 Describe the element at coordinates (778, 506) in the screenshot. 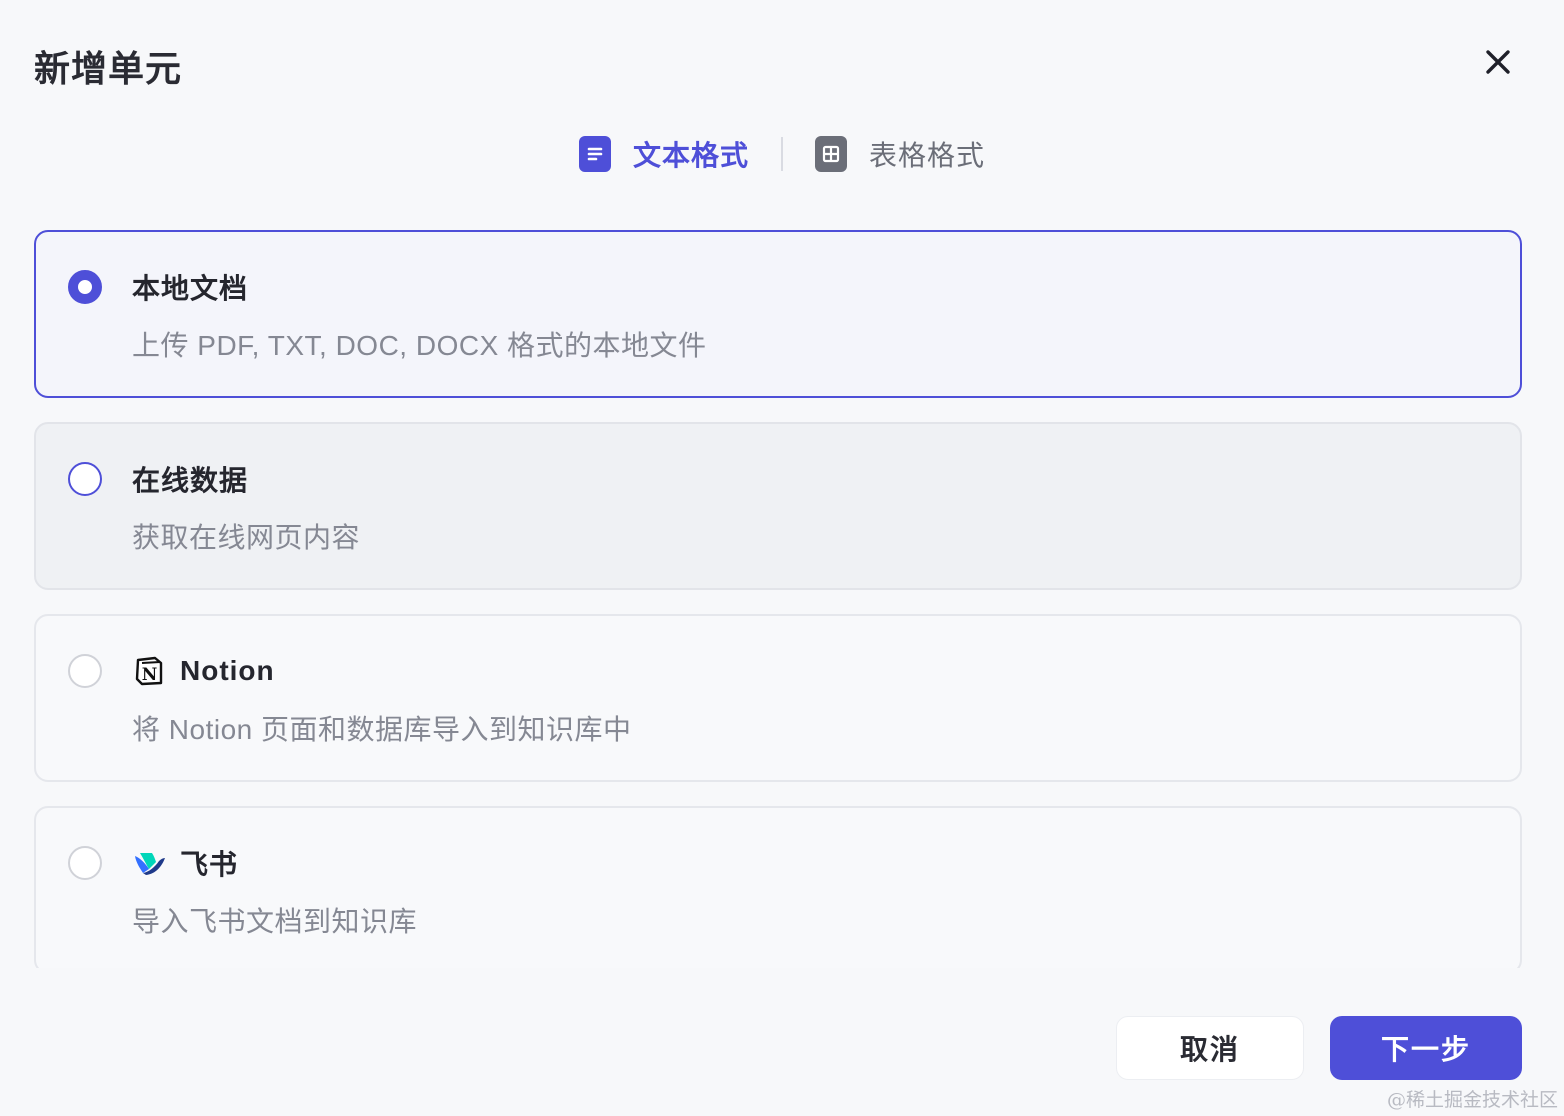

I see `option-online-data: 在线数据 获取在线网页内容` at that location.